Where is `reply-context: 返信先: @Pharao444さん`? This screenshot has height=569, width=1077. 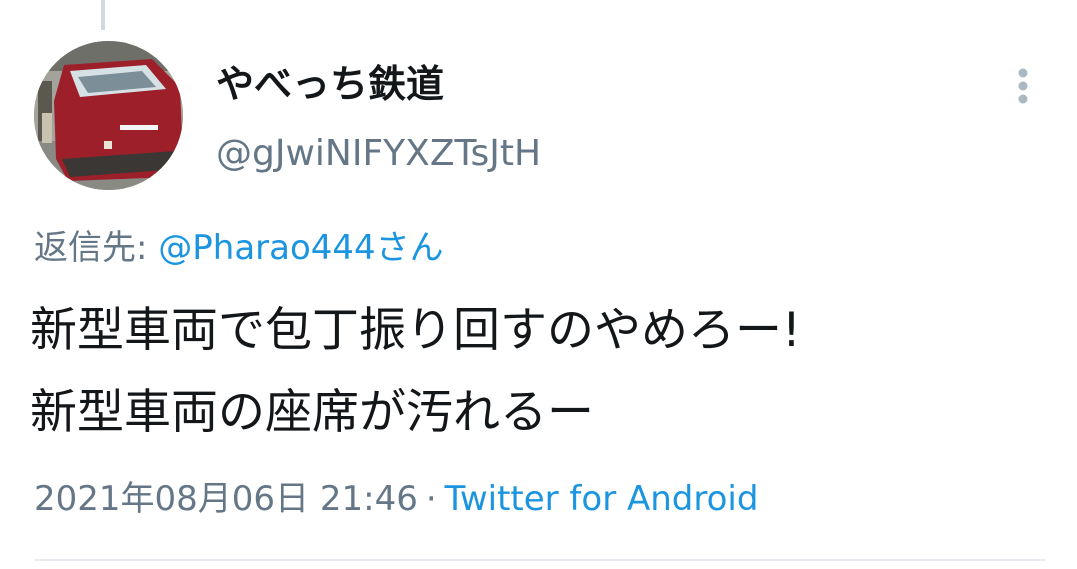
reply-context: 返信先: @Pharao444さん is located at coordinates (239, 248).